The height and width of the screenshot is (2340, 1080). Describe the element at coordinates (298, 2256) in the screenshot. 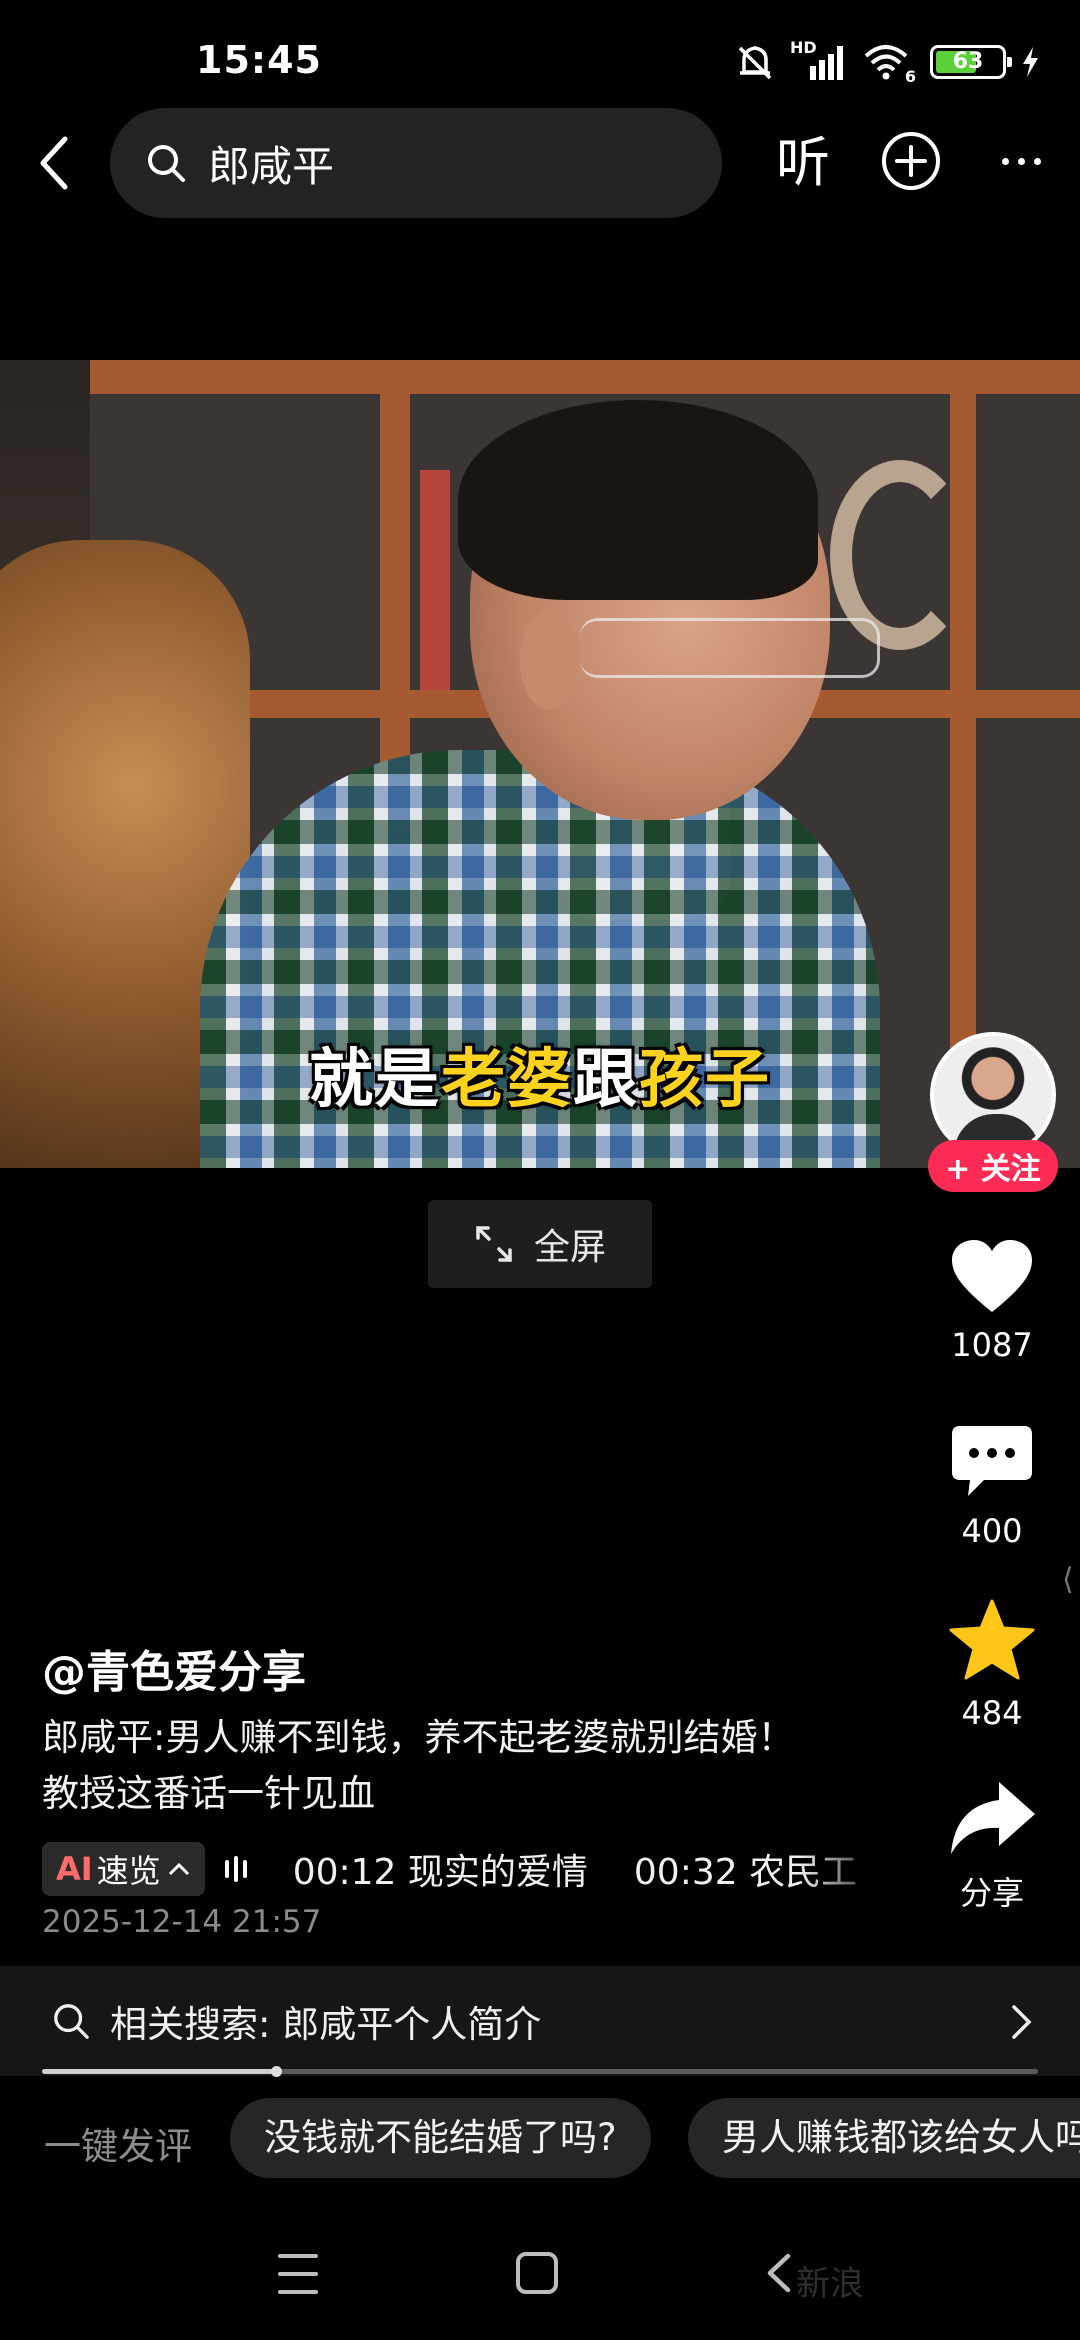

I see `menu-icon` at that location.